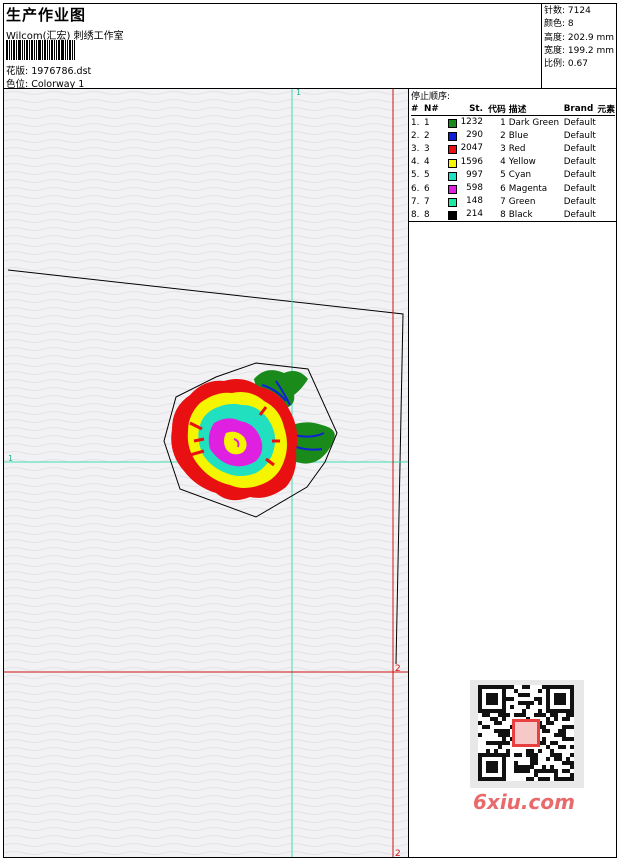 This screenshot has width=620, height=861. I want to click on row-description: Blue, so click(518, 135).